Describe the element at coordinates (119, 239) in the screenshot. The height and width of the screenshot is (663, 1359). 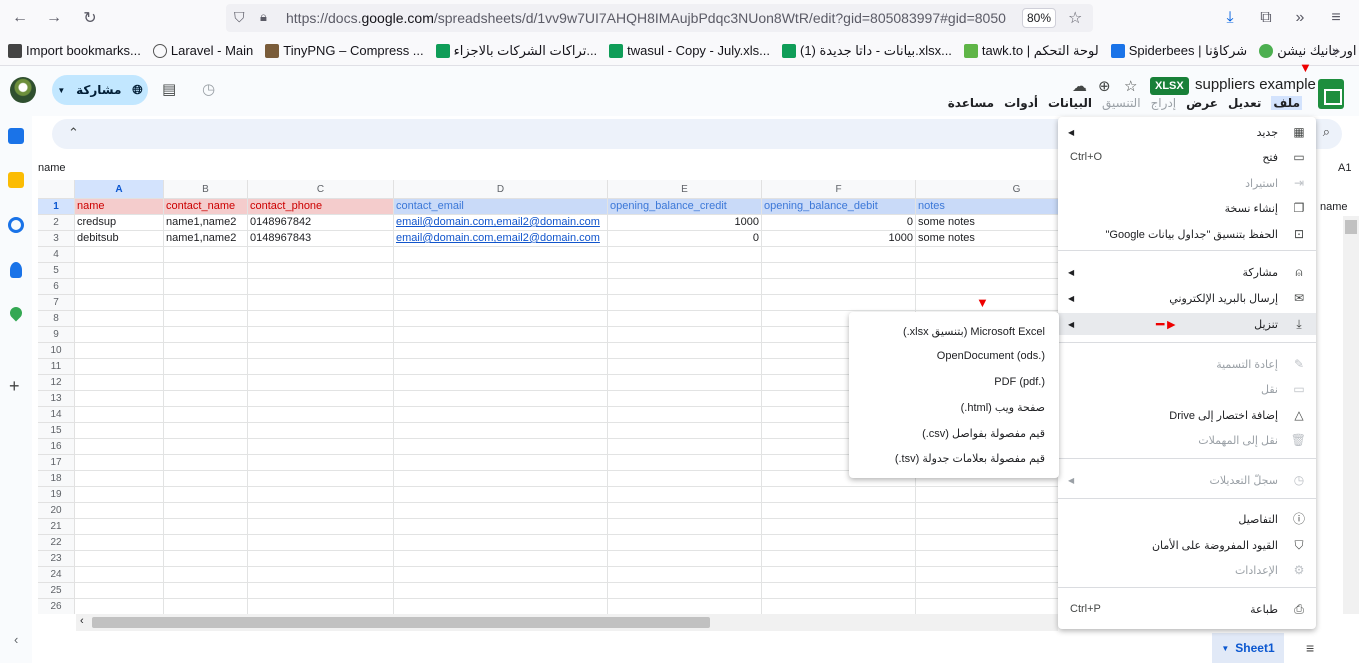
I see `data-cell: debitsub` at that location.